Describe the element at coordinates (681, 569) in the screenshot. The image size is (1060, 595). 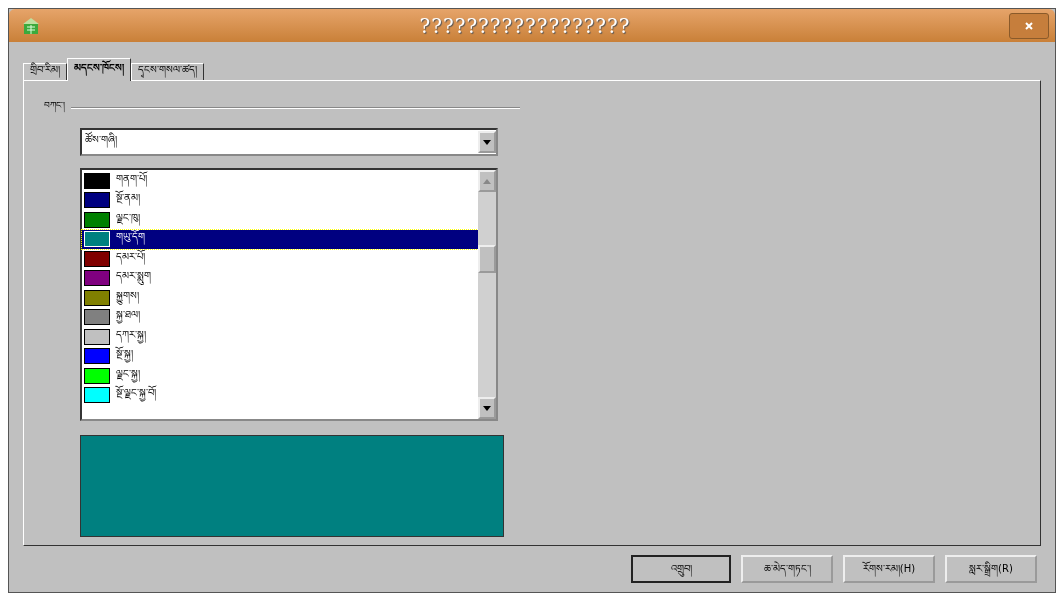
I see `dialog-button: འགྲུབ།` at that location.